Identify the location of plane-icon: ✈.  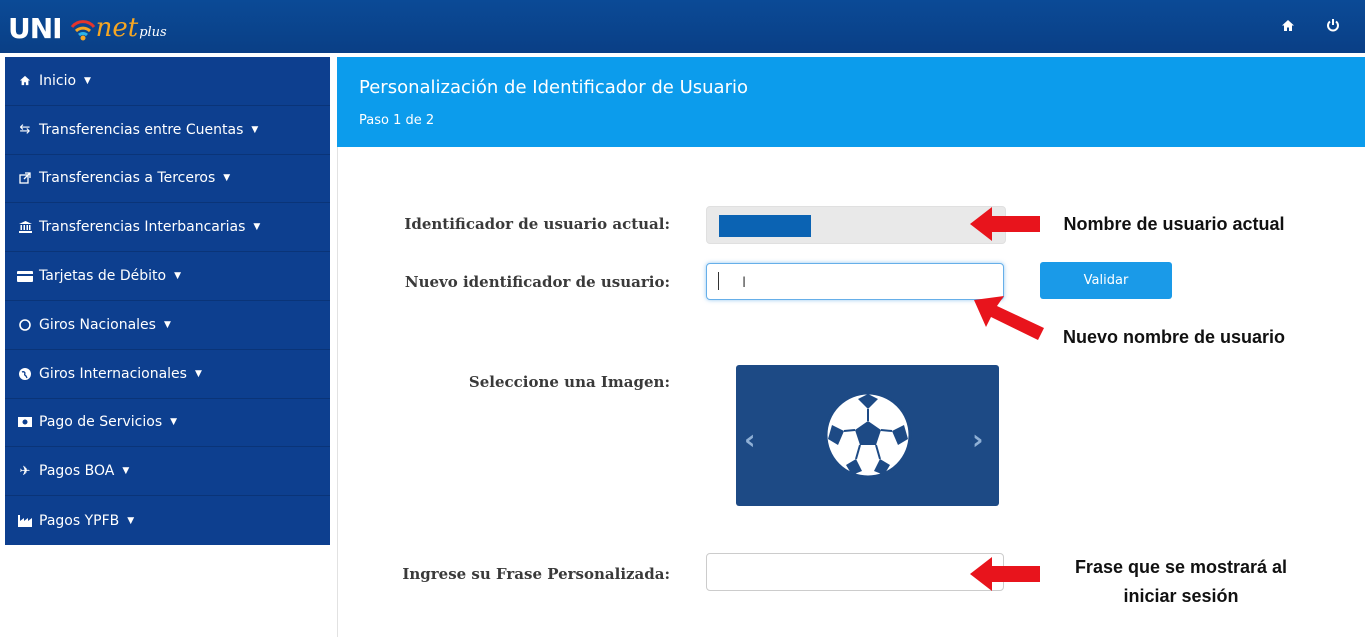
(25, 471).